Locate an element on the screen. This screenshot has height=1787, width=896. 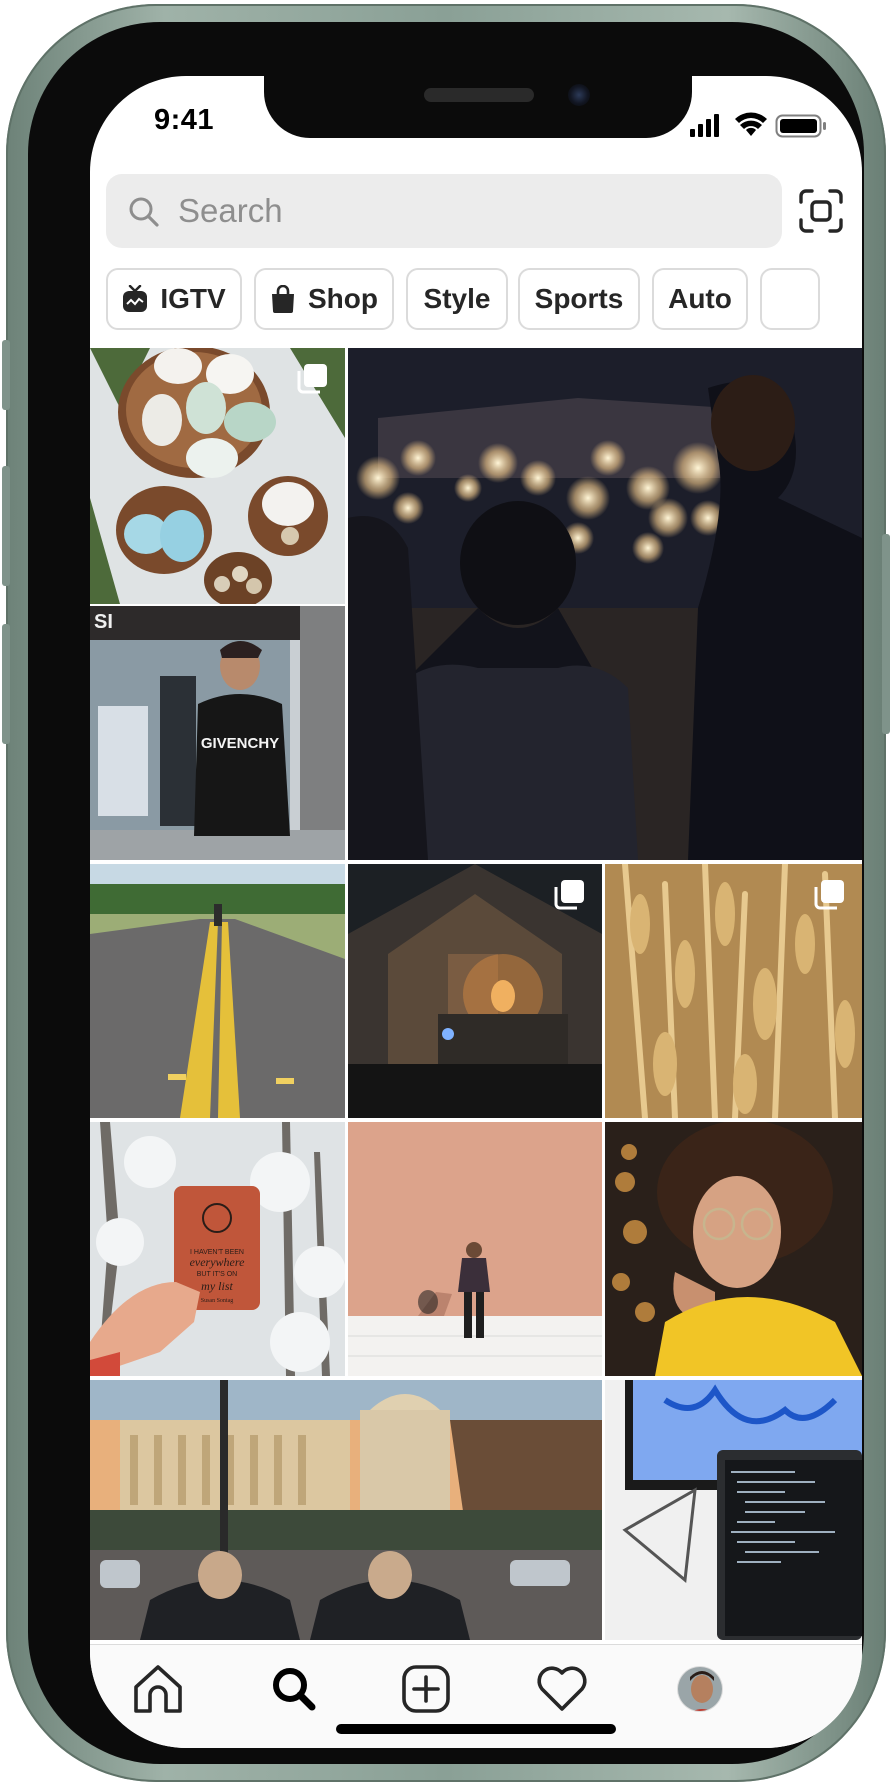
grid-tile-eggs is located at coordinates (217, 476).